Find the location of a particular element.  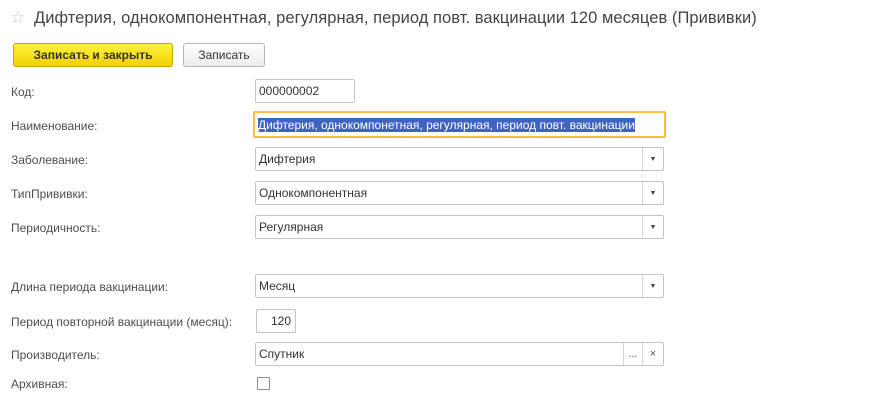

name-label: Наименование: is located at coordinates (54, 126).